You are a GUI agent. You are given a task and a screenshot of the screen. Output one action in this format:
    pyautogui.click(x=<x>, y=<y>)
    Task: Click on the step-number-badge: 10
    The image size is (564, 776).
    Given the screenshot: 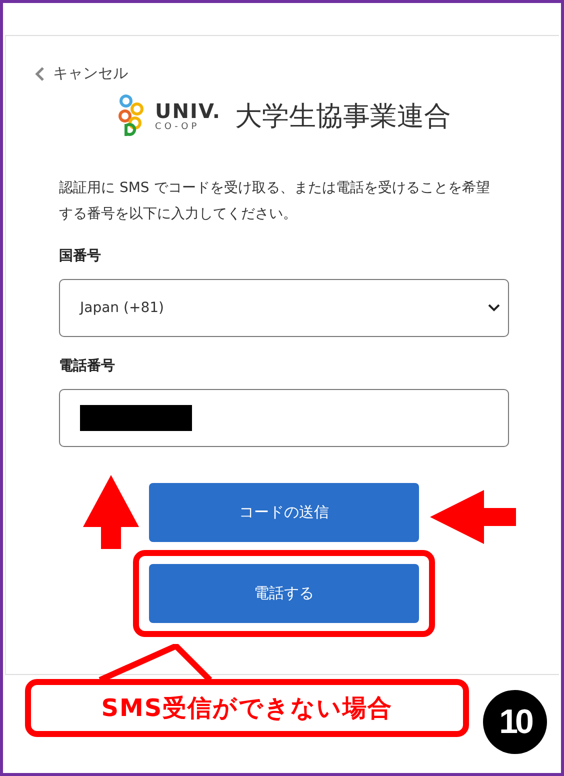 What is the action you would take?
    pyautogui.click(x=515, y=722)
    